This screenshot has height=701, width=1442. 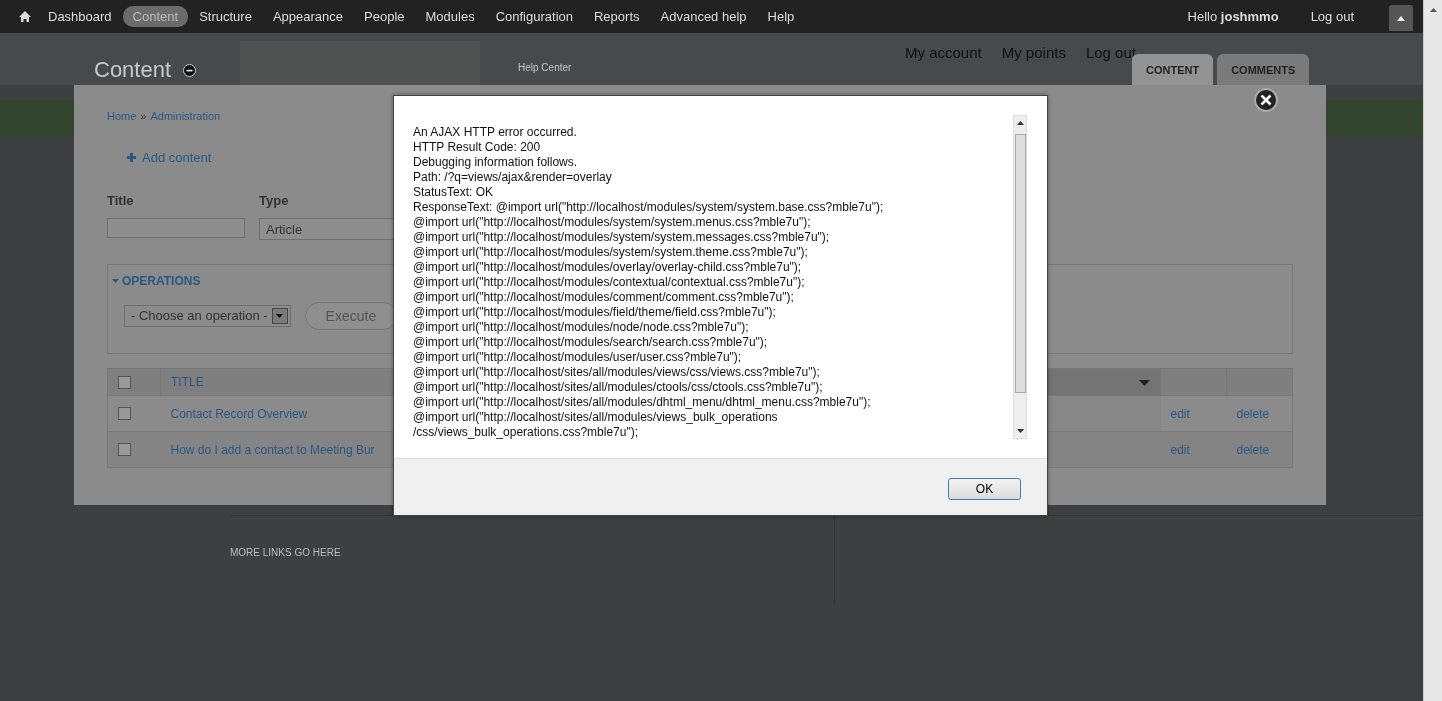 I want to click on error-message-line: @import url("http://localhost/modules/field/theme/field.css?mble7u");, so click(x=594, y=312).